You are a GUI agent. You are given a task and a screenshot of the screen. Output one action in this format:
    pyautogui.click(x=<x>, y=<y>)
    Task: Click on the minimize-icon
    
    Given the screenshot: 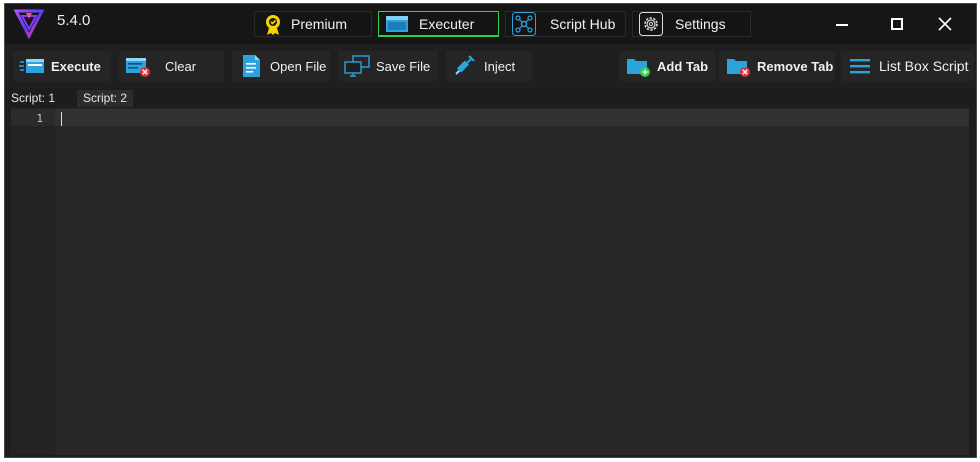 What is the action you would take?
    pyautogui.click(x=842, y=25)
    